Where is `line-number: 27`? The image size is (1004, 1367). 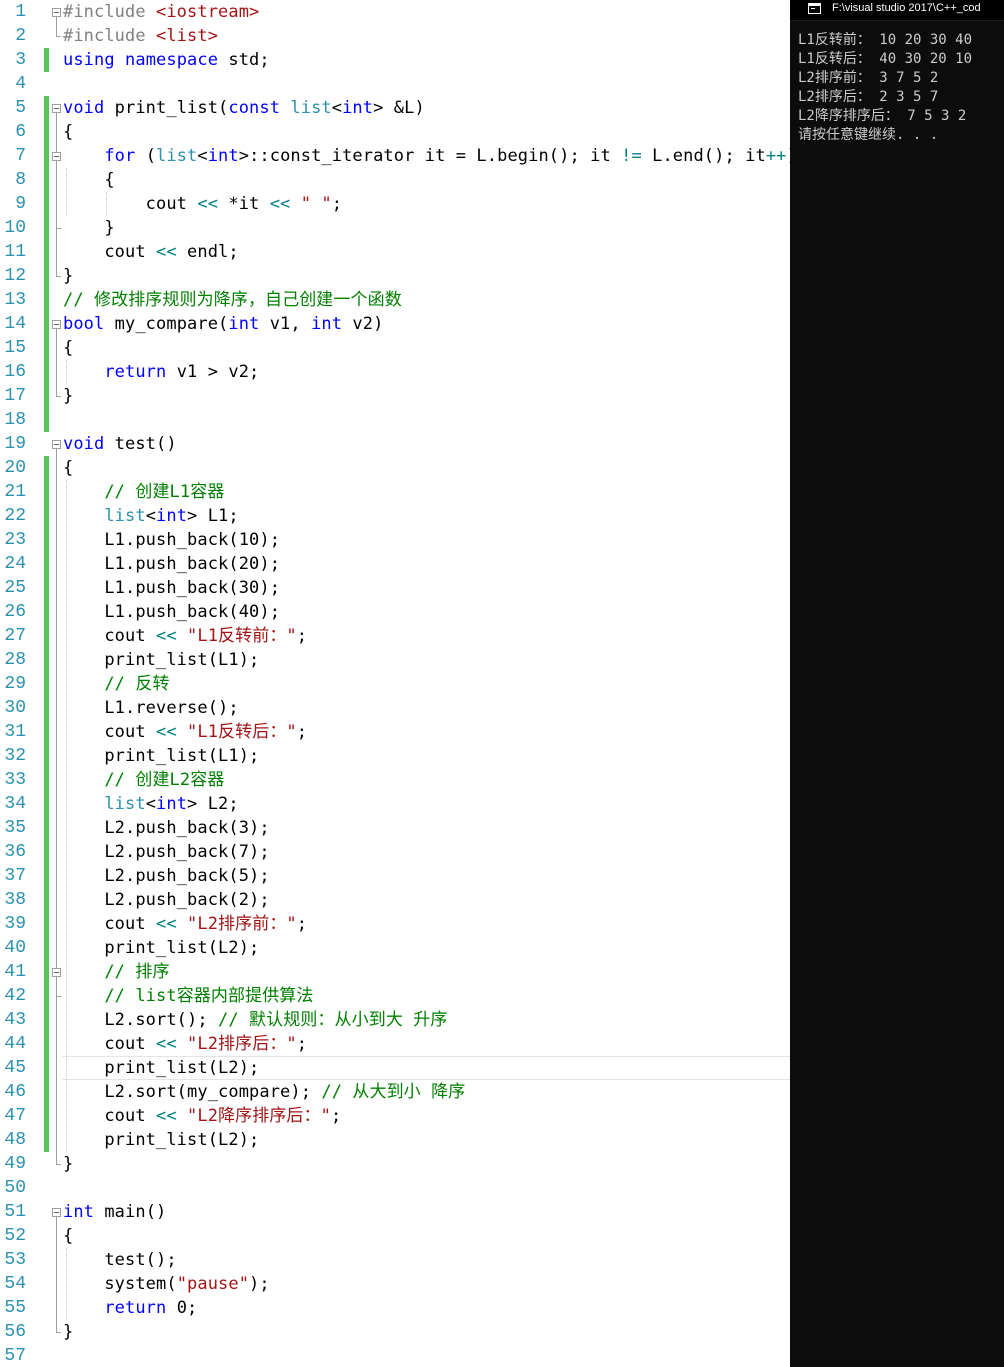 line-number: 27 is located at coordinates (15, 636).